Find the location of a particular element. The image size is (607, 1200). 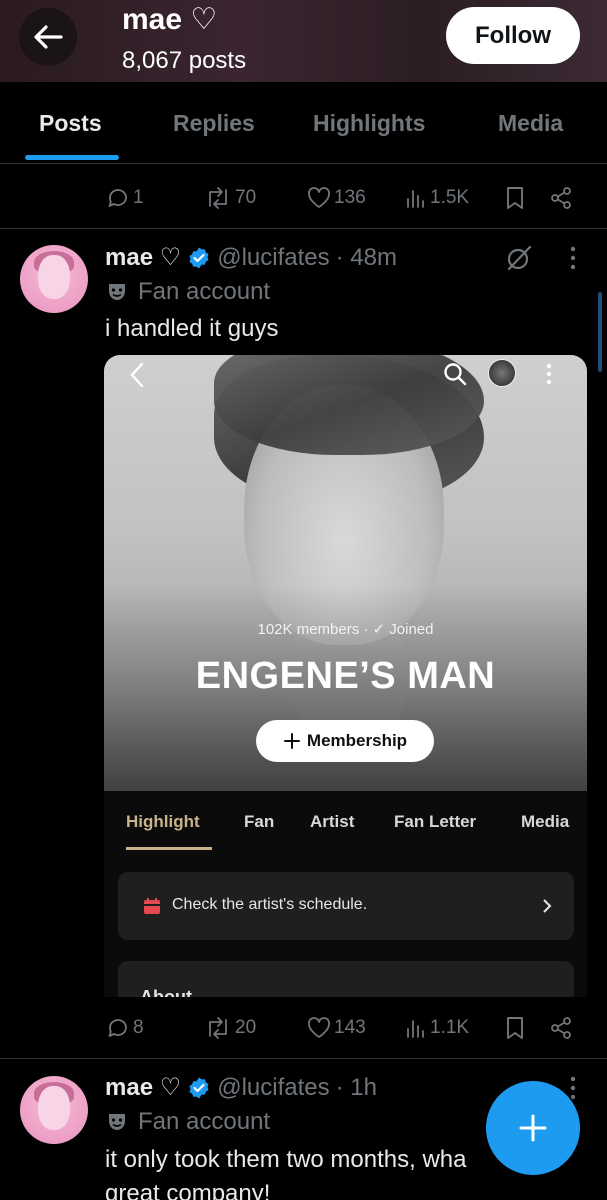

post-header: mae ♡ @lucifates · 48m is located at coordinates (251, 257).